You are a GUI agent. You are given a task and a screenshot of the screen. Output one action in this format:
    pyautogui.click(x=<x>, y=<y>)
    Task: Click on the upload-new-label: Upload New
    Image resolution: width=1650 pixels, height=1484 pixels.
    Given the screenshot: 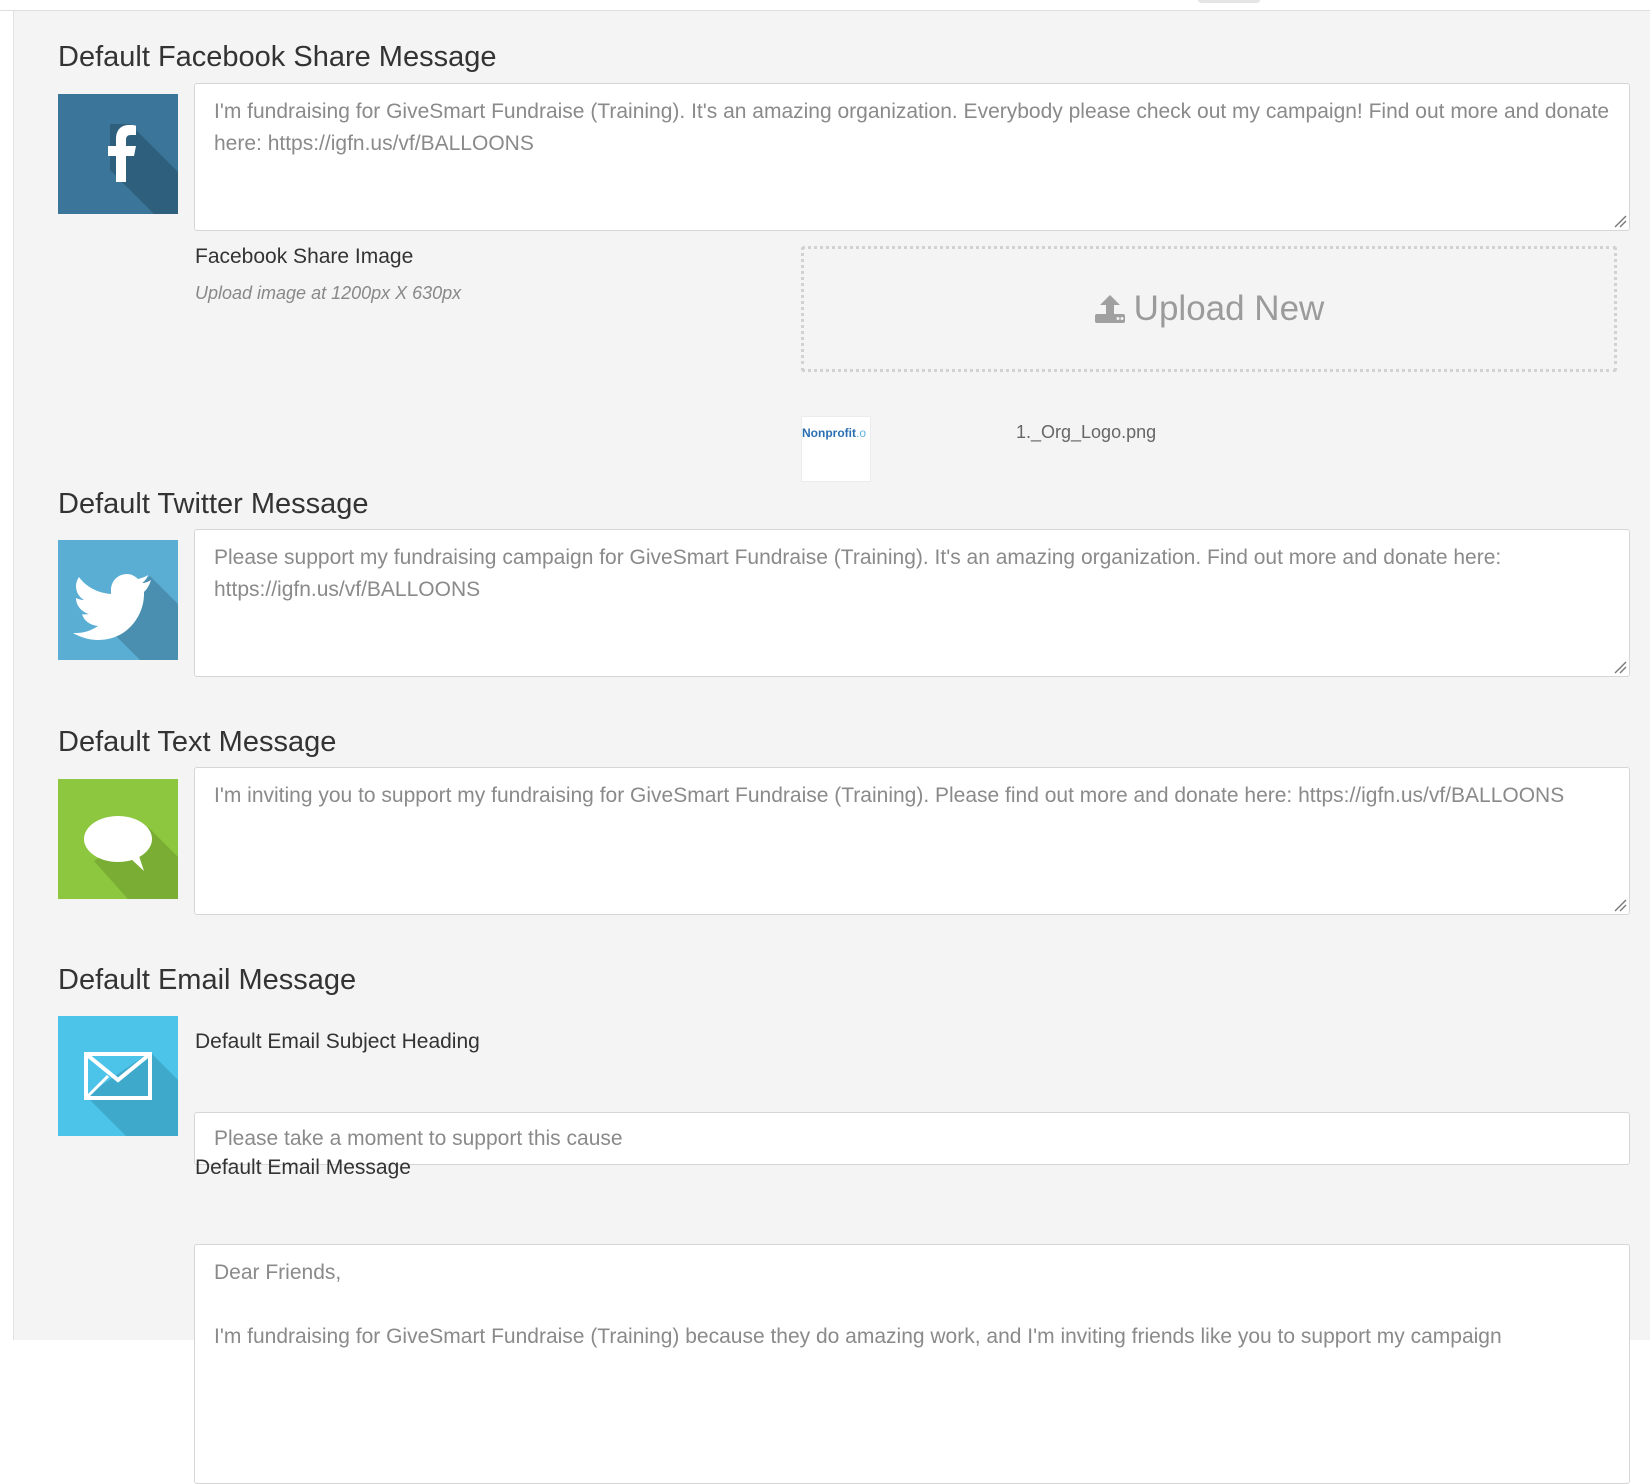 What is the action you would take?
    pyautogui.click(x=1229, y=308)
    